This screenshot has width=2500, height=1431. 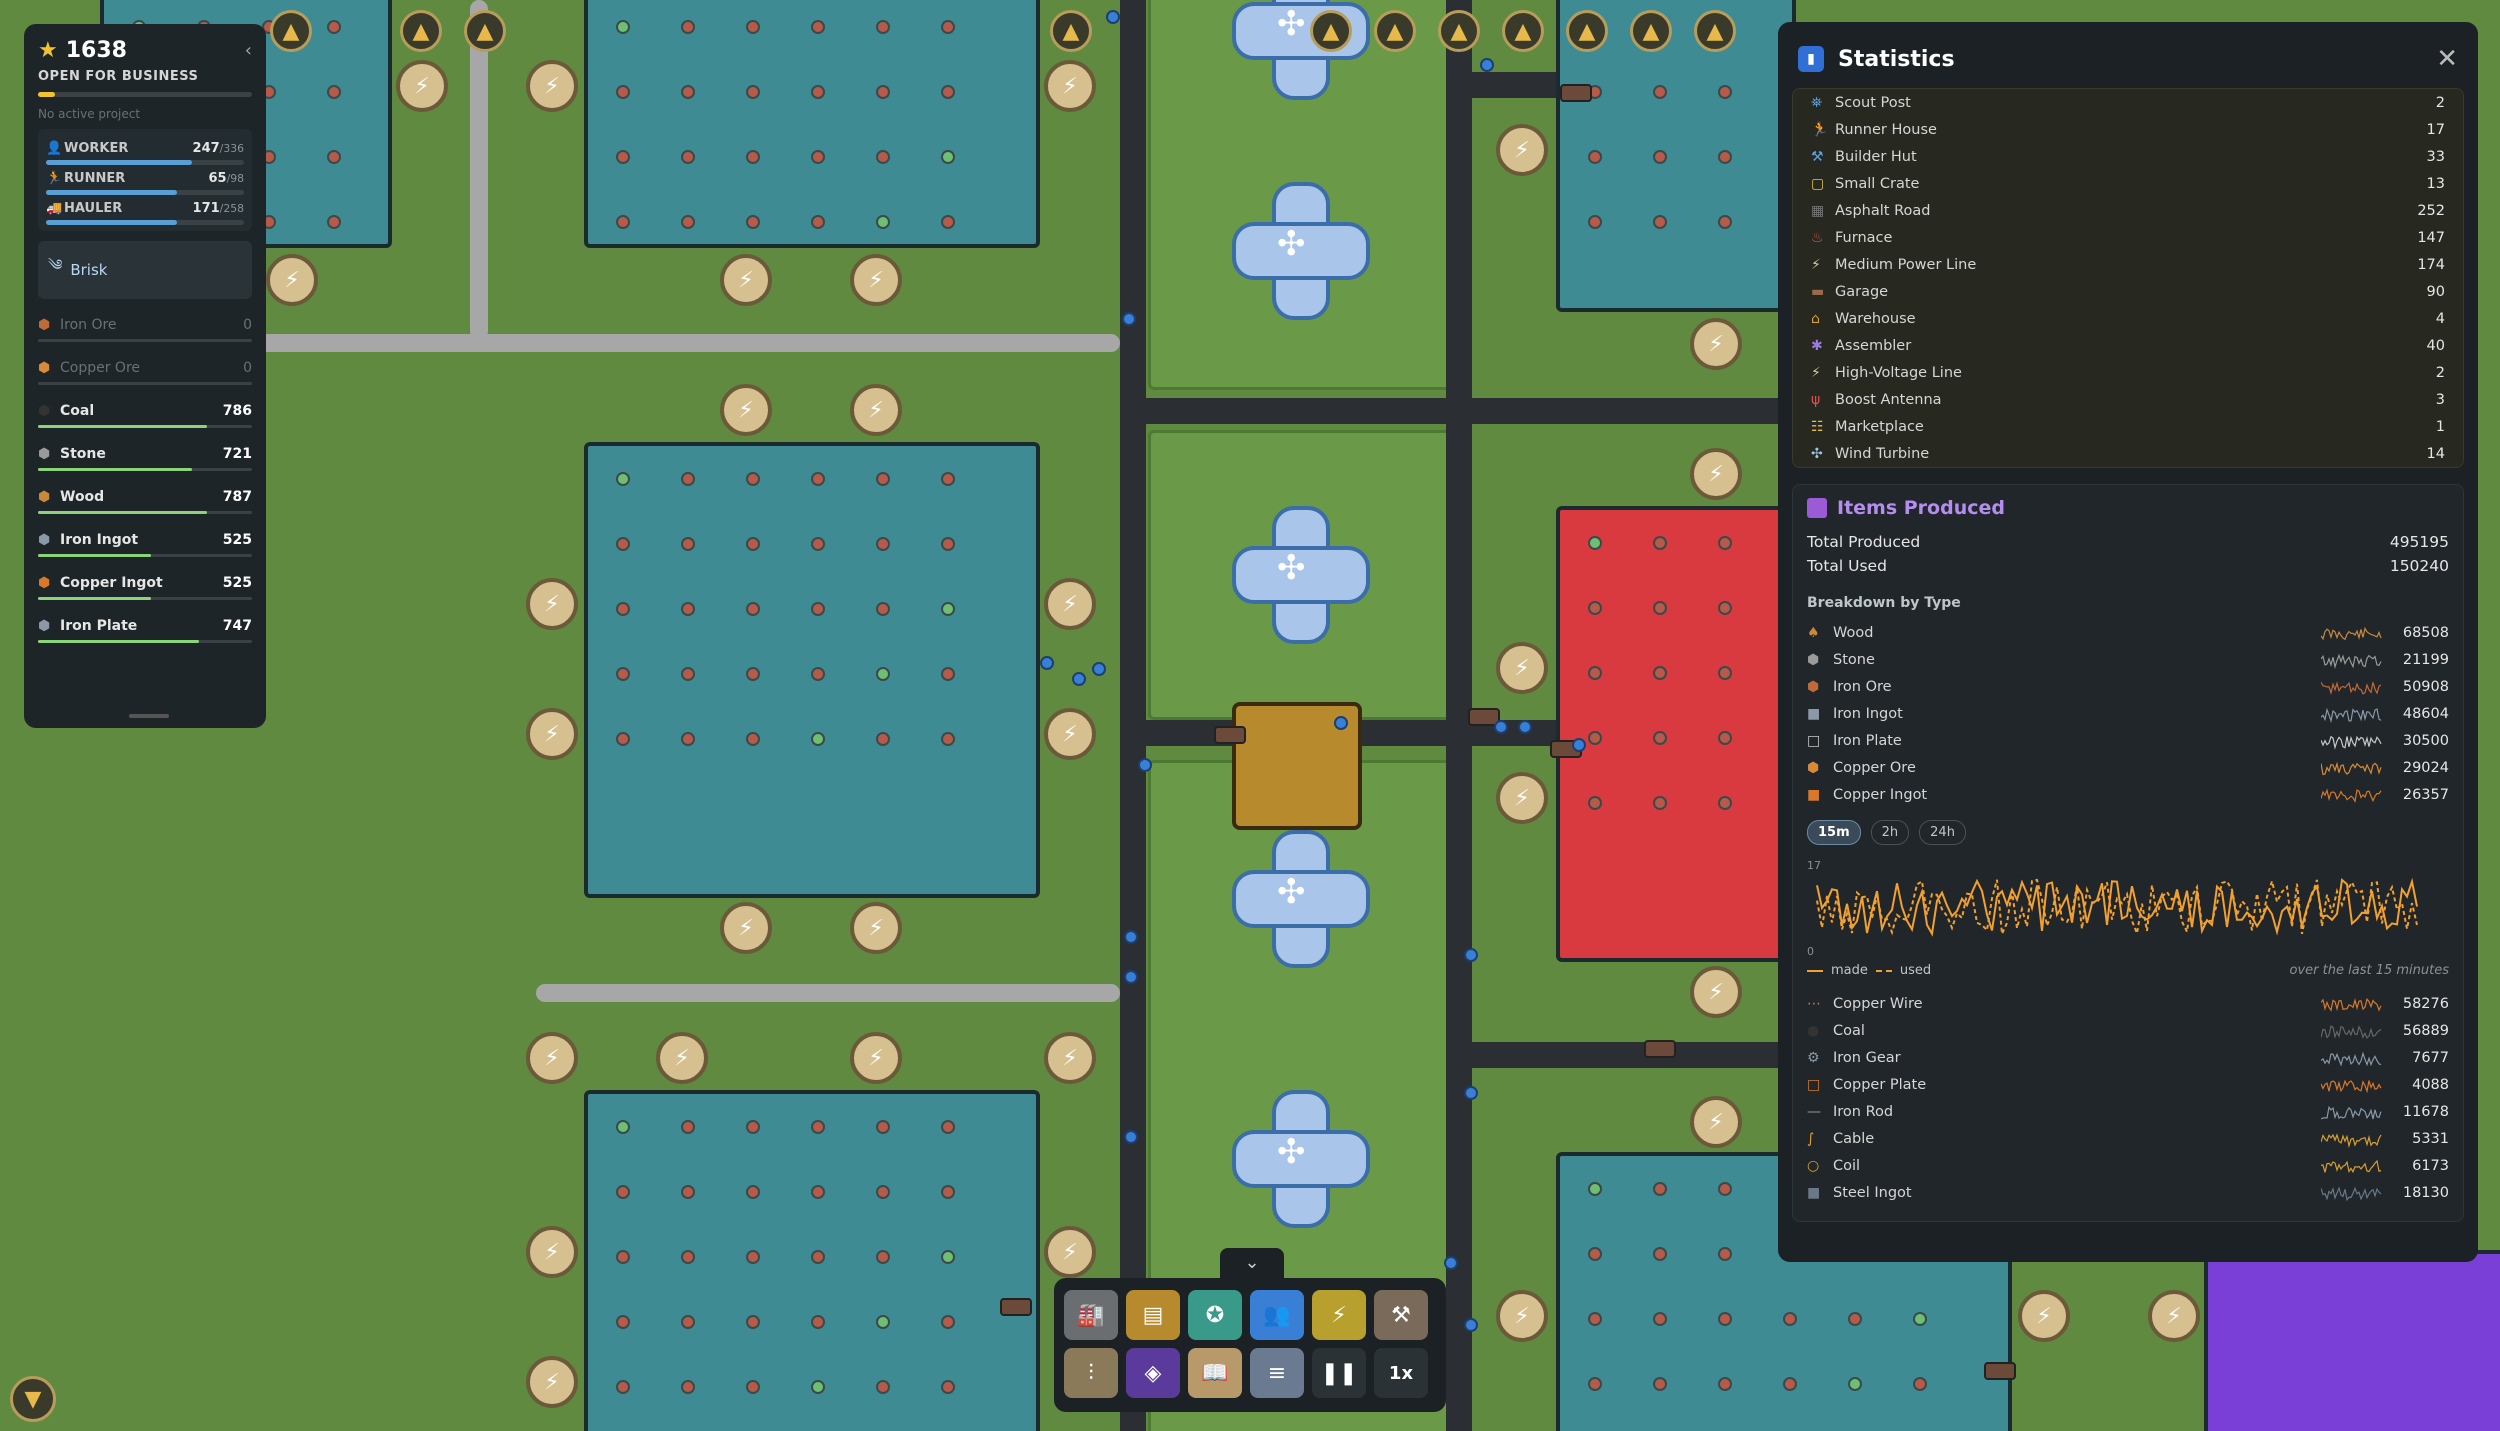 What do you see at coordinates (2430, 1084) in the screenshot?
I see `item-value: 4088` at bounding box center [2430, 1084].